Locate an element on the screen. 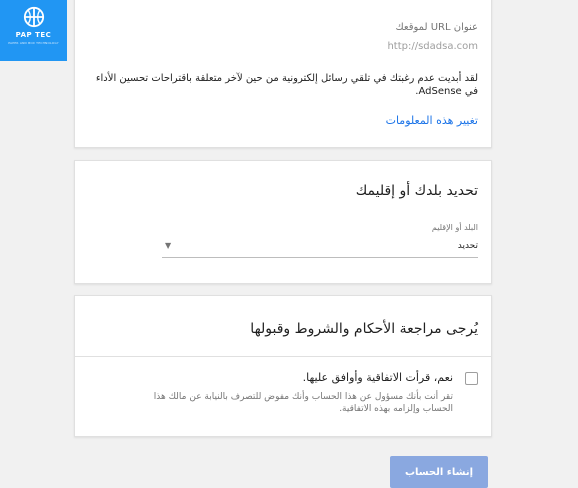  dropdown-arrow-icon: ▼ is located at coordinates (168, 245).